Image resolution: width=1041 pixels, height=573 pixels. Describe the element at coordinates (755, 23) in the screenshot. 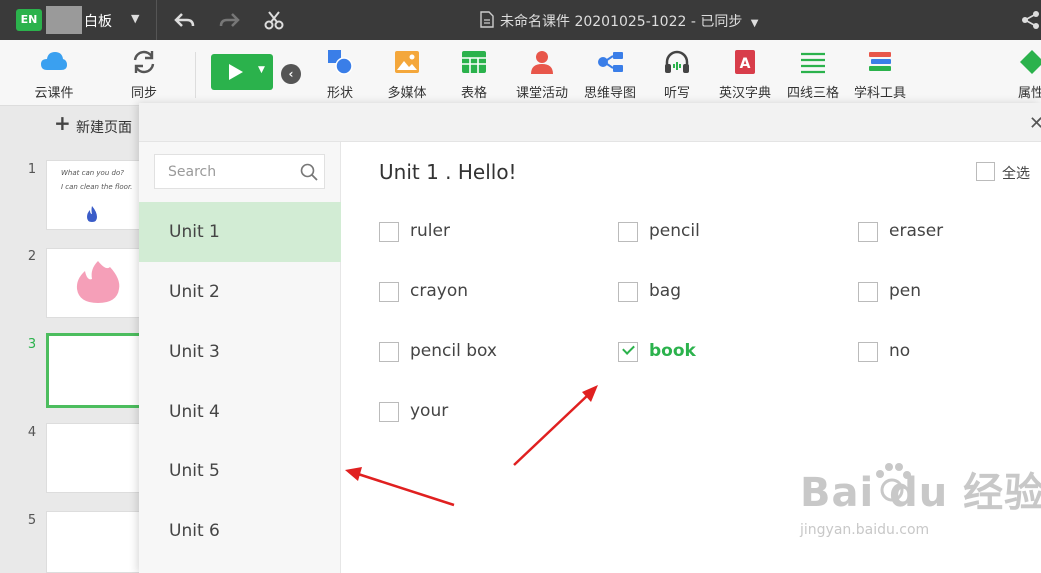

I see `document-menu-chevron-icon: ▼` at that location.